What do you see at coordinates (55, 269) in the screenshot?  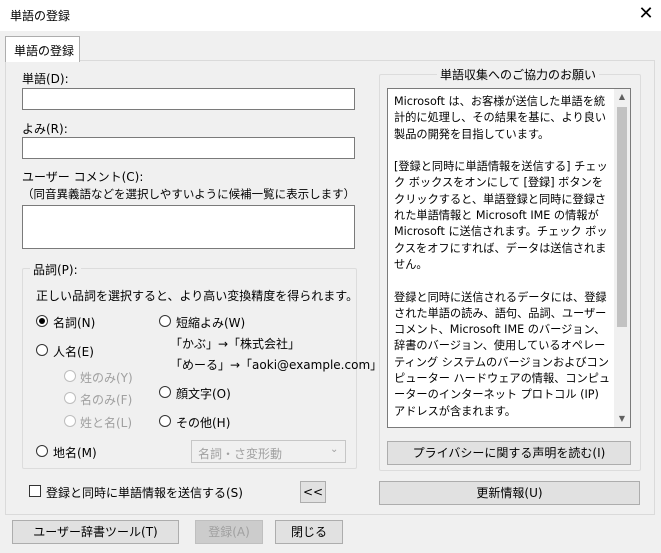 I see `pos-legend: 品詞(P):` at bounding box center [55, 269].